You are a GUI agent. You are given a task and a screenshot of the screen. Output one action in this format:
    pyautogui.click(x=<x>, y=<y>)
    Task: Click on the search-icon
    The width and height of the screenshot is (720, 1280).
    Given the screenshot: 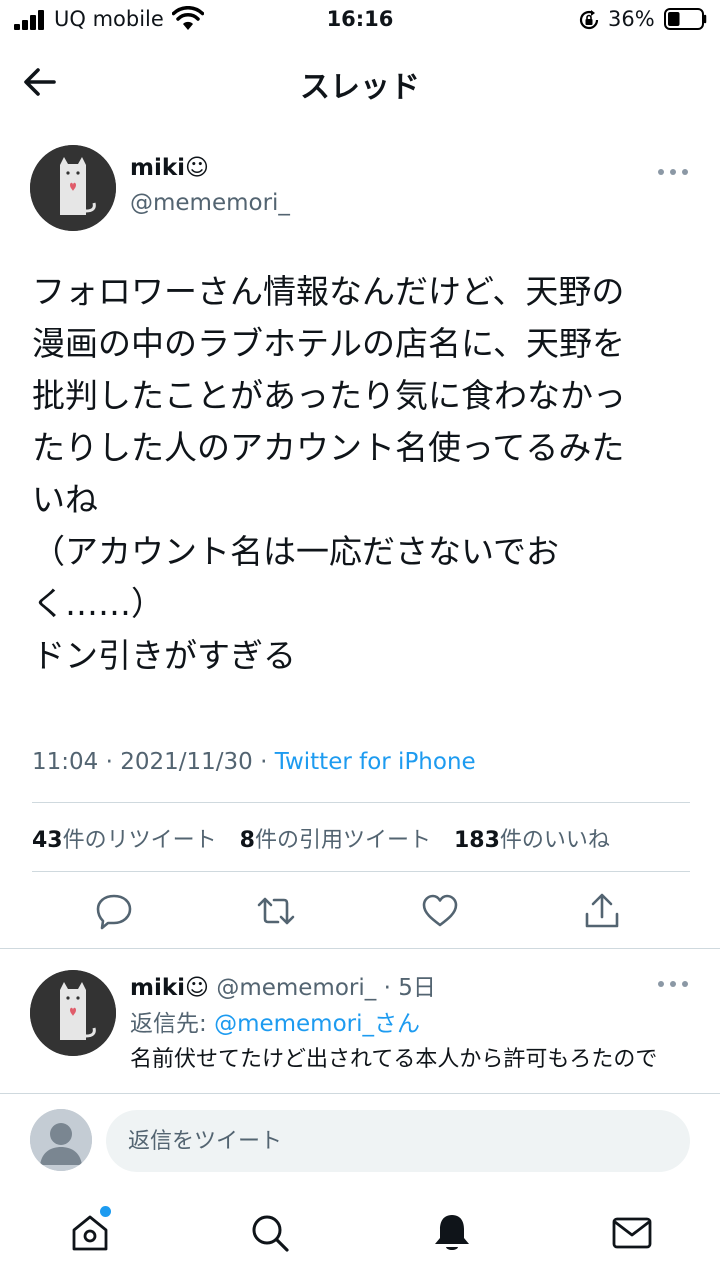 What is the action you would take?
    pyautogui.click(x=270, y=1233)
    